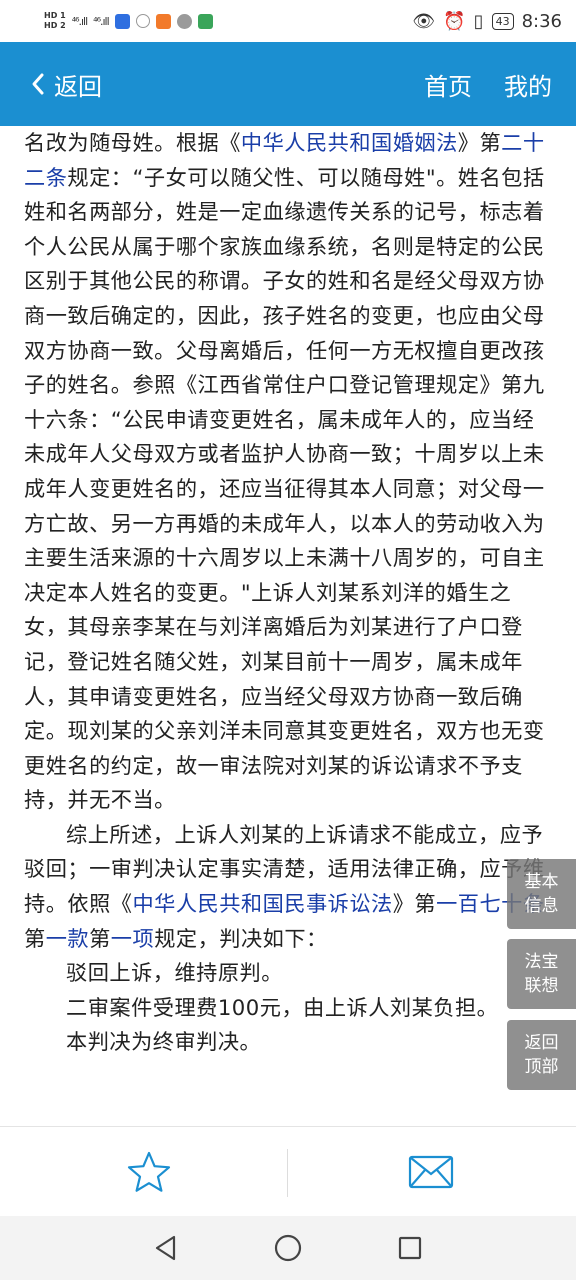 This screenshot has width=576, height=1280. What do you see at coordinates (38, 84) in the screenshot?
I see `chevron-left-icon` at bounding box center [38, 84].